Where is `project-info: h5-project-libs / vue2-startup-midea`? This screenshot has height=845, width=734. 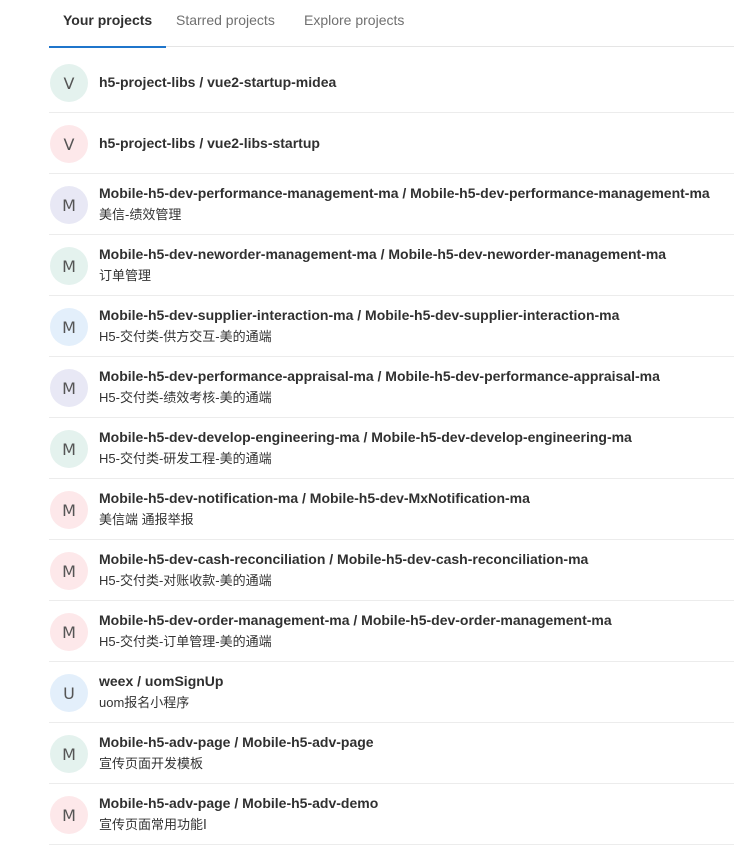 project-info: h5-project-libs / vue2-startup-midea is located at coordinates (217, 82).